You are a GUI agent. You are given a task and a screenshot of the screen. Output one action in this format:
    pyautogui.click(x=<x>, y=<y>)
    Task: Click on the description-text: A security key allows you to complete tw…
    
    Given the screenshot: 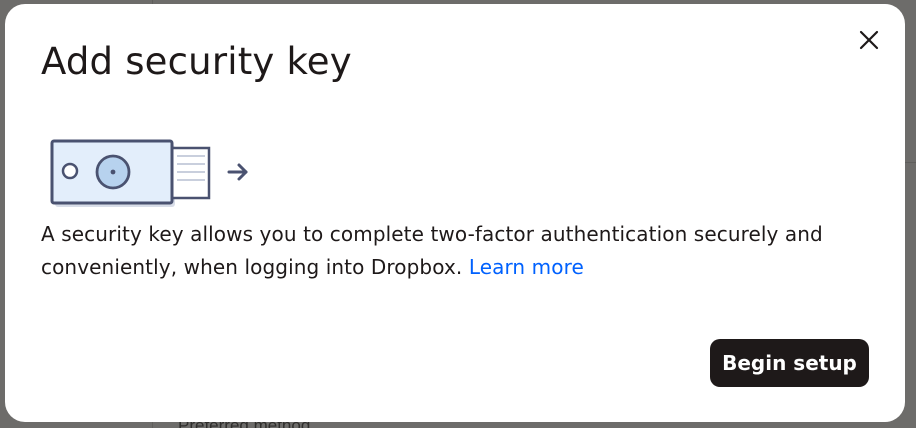 What is the action you would take?
    pyautogui.click(x=432, y=250)
    